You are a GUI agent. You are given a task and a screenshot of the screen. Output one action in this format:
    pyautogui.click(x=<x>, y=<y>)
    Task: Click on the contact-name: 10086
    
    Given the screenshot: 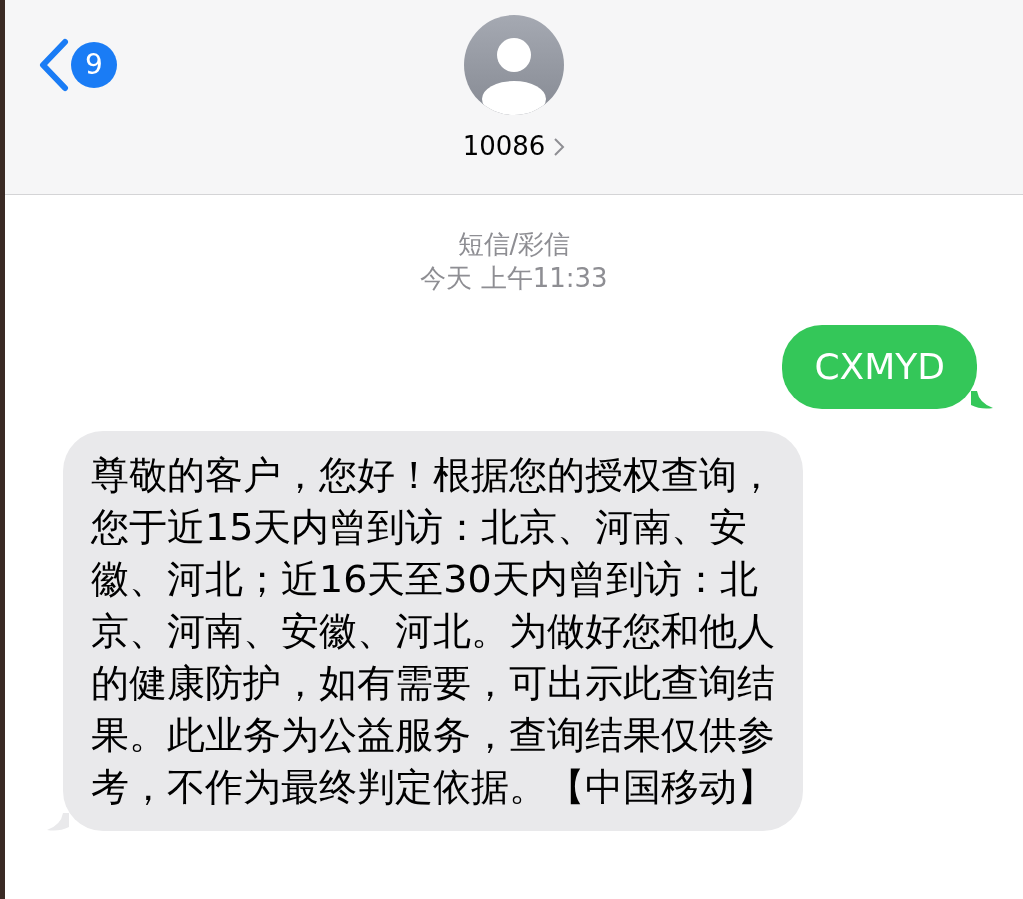 What is the action you would take?
    pyautogui.click(x=504, y=146)
    